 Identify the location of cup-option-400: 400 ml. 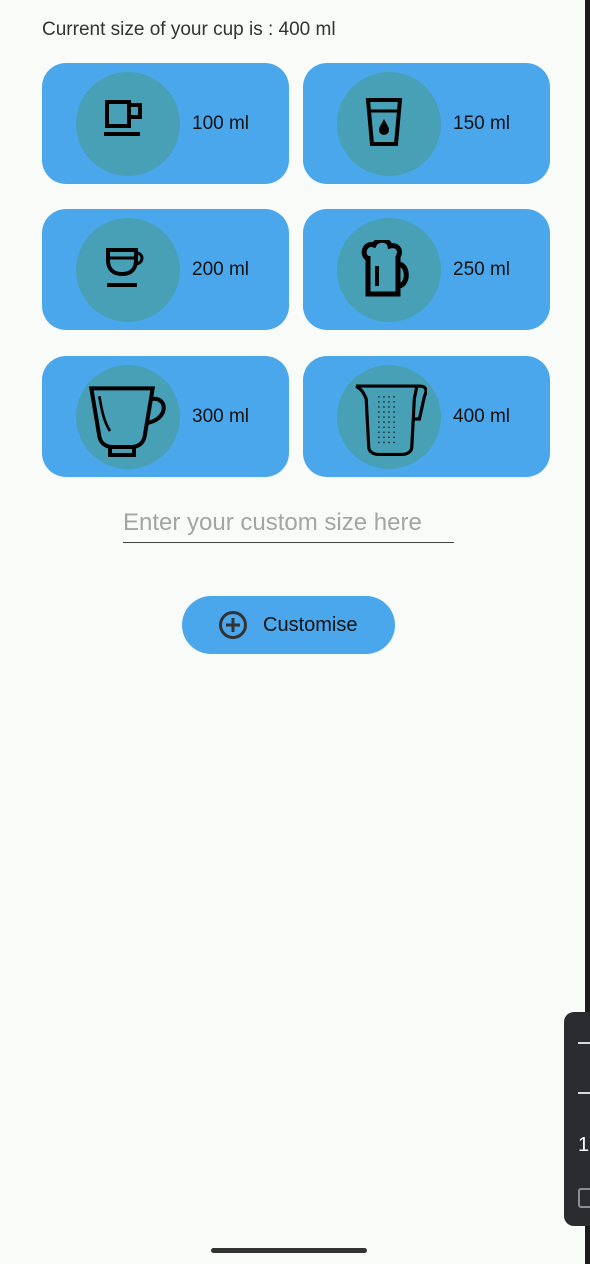
(426, 416).